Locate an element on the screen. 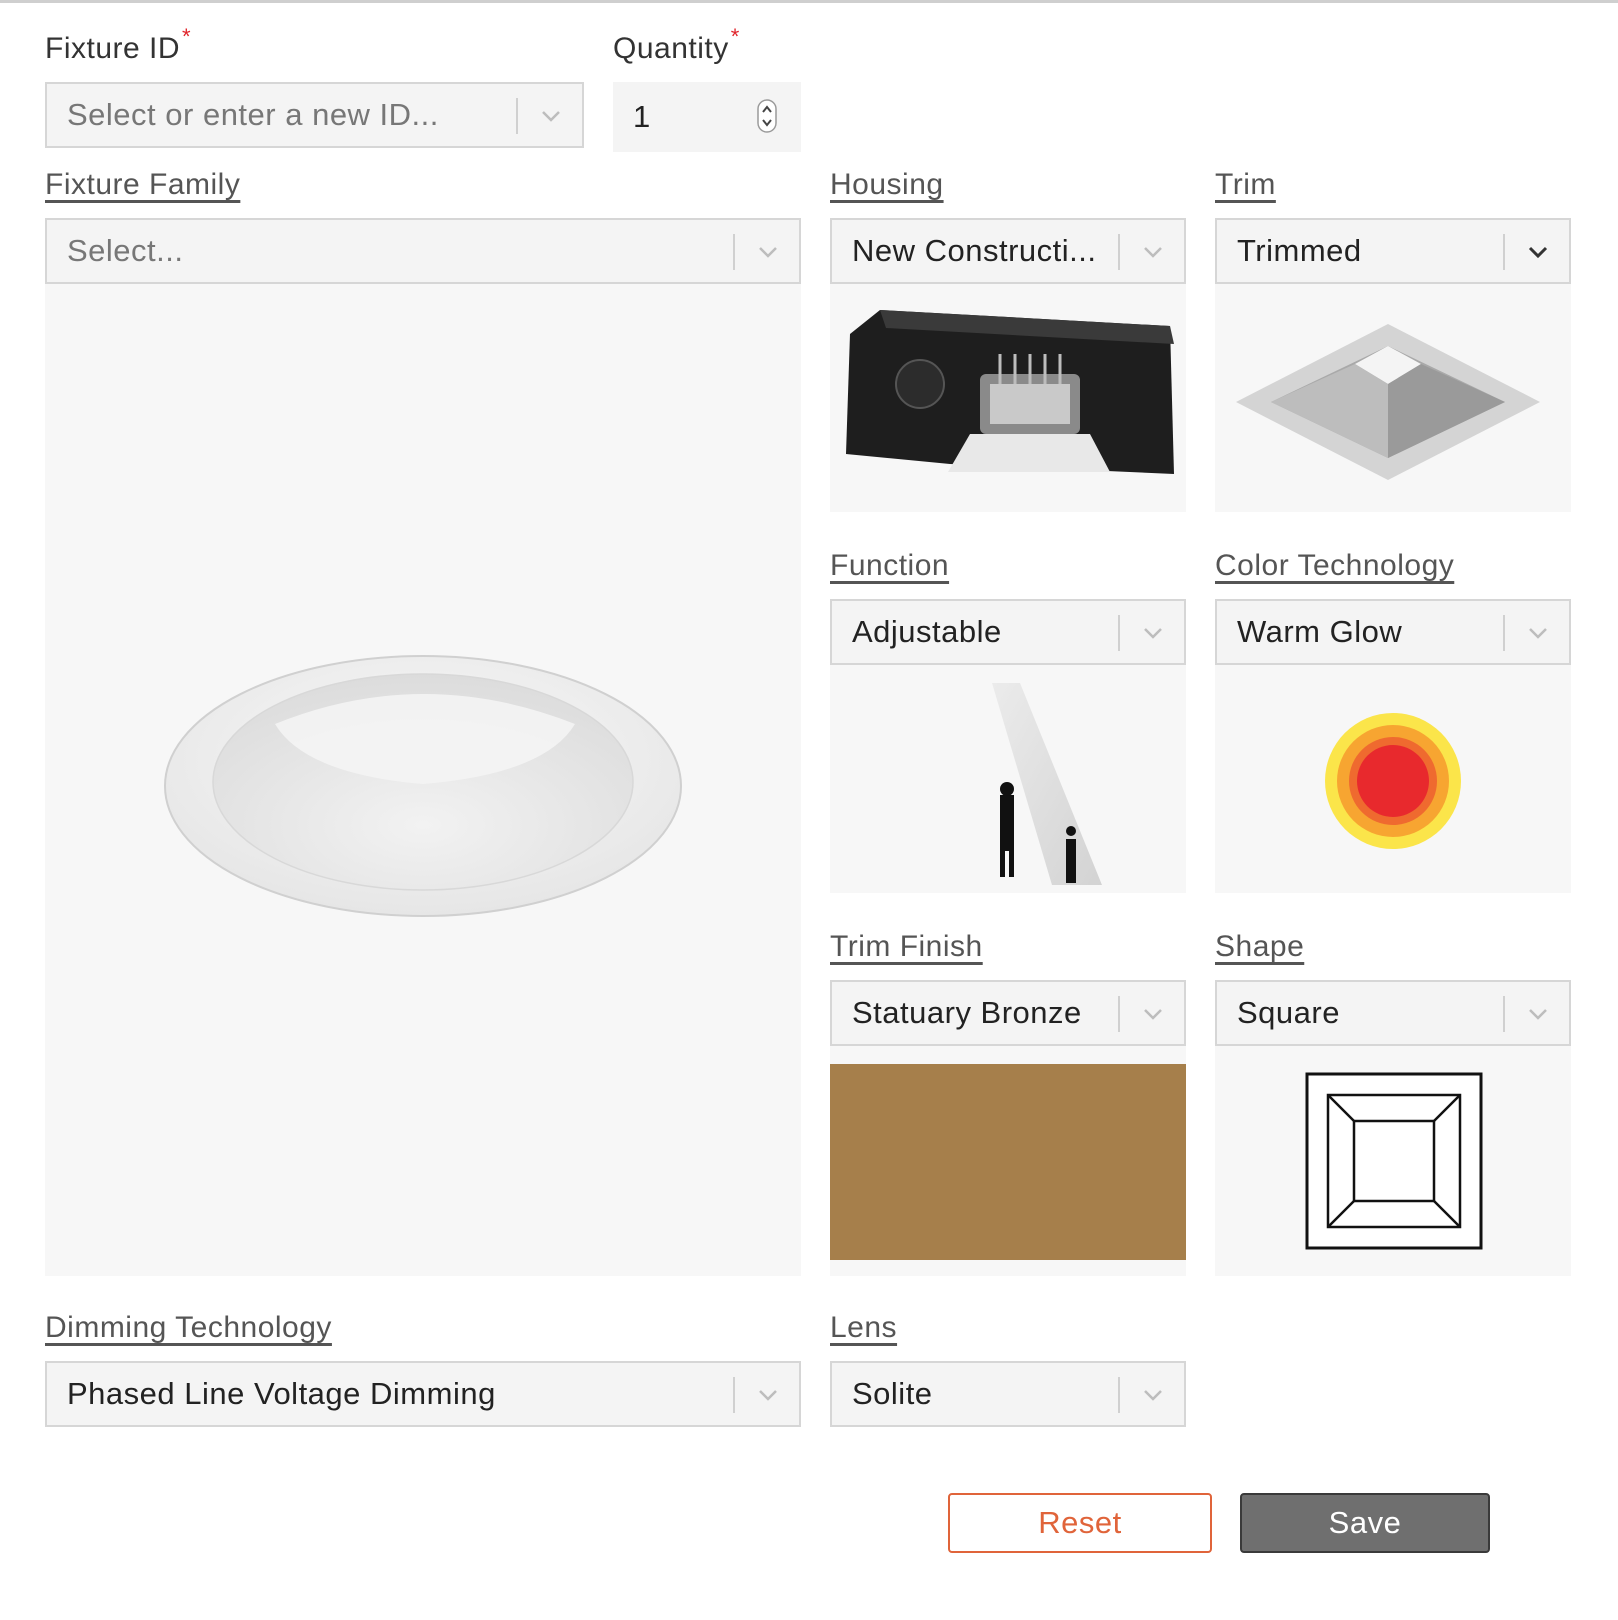 The height and width of the screenshot is (1620, 1618). color-technology-preview is located at coordinates (1393, 779).